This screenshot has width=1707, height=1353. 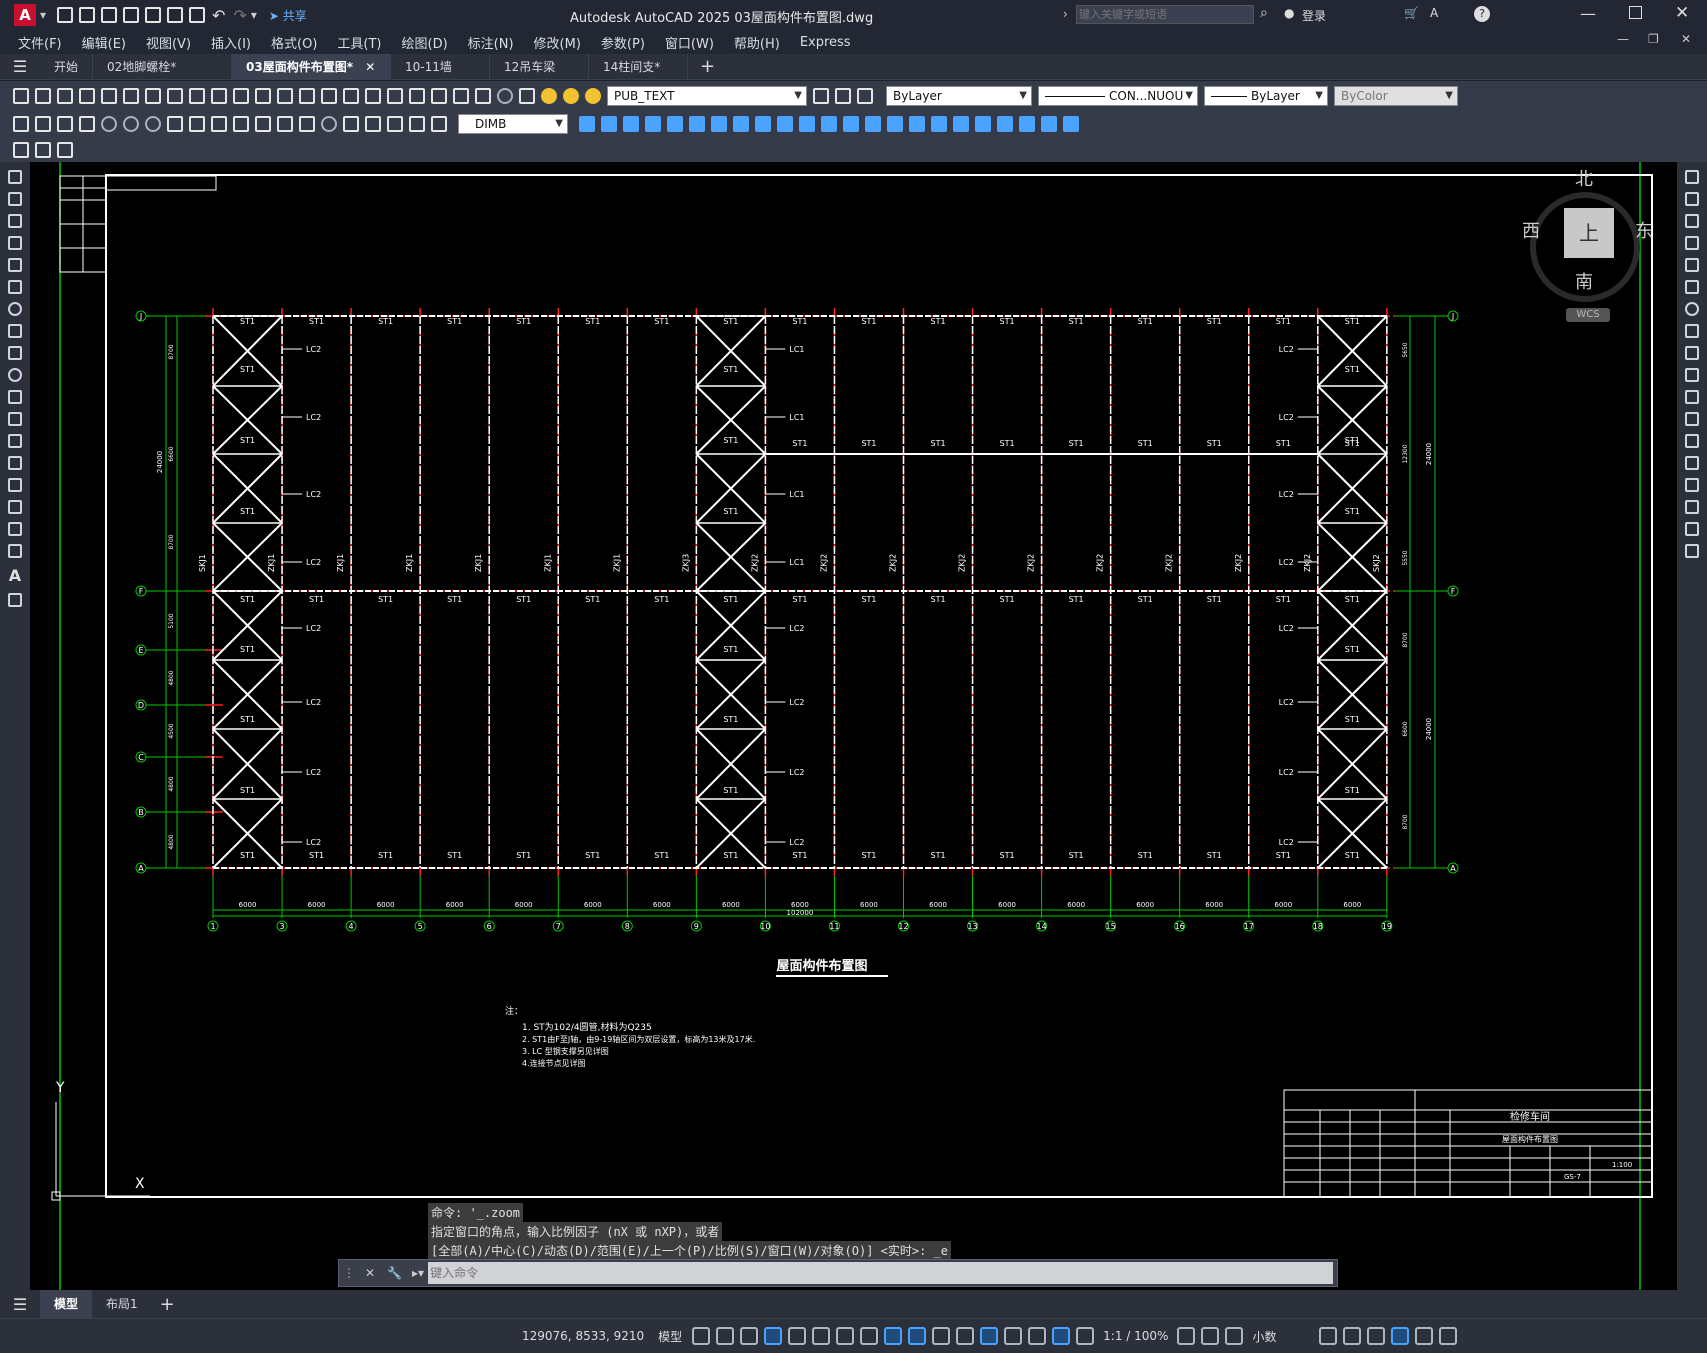 What do you see at coordinates (865, 95) in the screenshot?
I see `layer-state-icon` at bounding box center [865, 95].